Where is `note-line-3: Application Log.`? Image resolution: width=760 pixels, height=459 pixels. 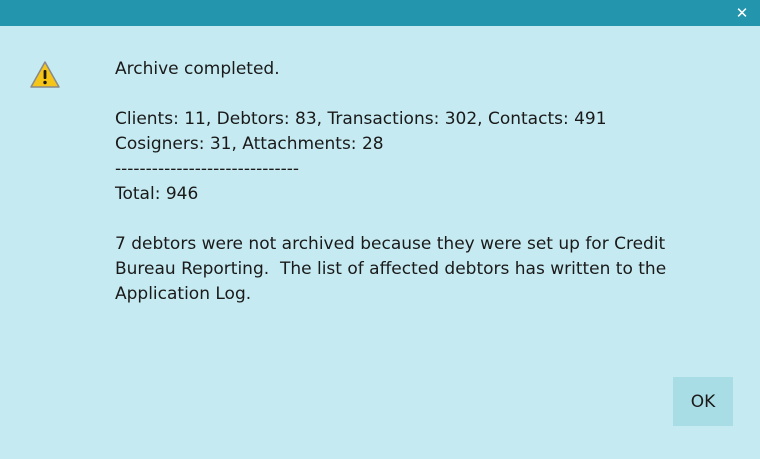 note-line-3: Application Log. is located at coordinates (183, 294).